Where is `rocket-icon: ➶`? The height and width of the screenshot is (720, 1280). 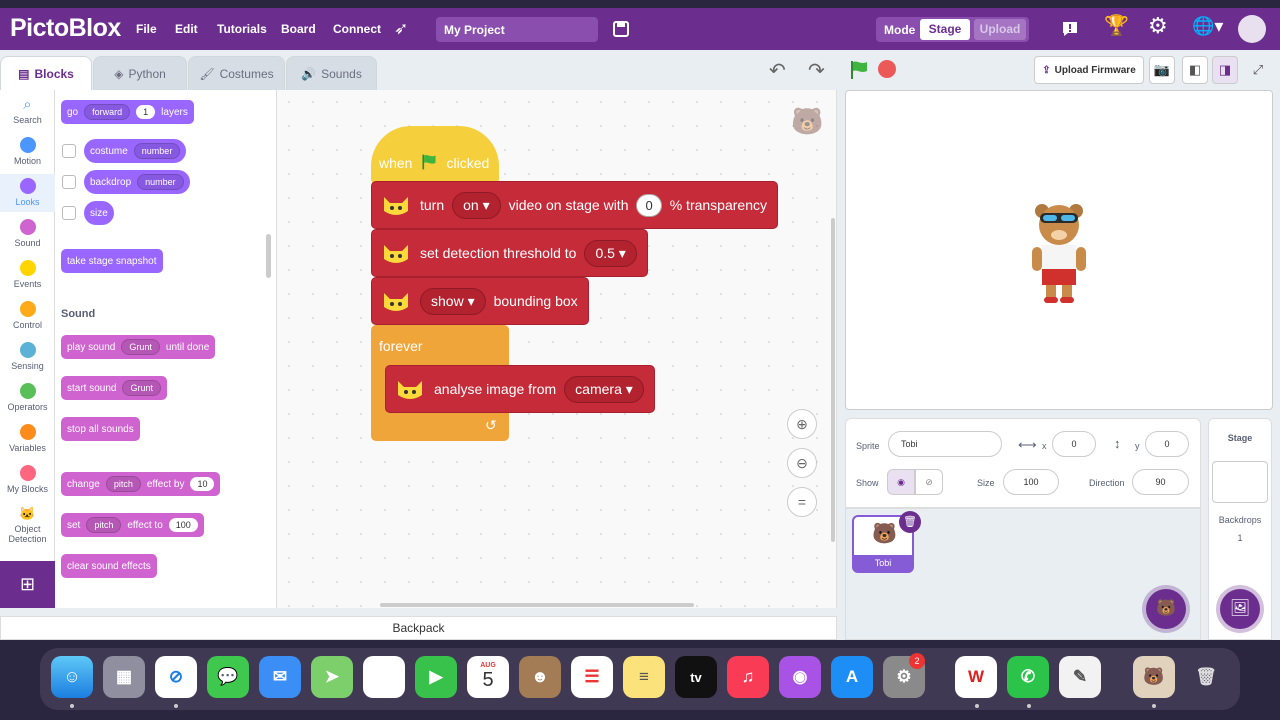
rocket-icon: ➶ is located at coordinates (401, 28).